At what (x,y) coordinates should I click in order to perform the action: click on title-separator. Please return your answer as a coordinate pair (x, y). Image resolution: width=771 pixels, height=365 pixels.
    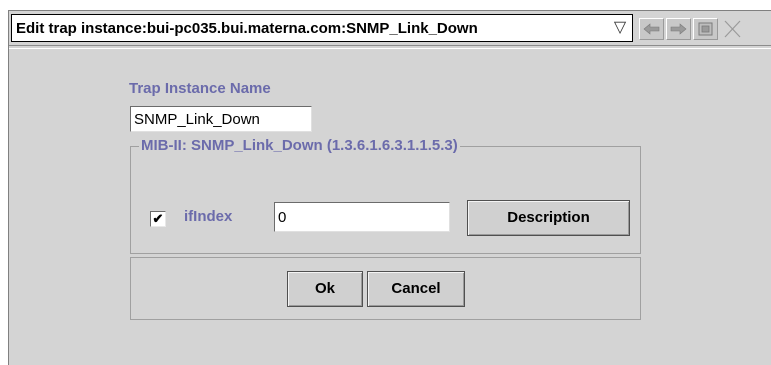
    Looking at the image, I should click on (390, 47).